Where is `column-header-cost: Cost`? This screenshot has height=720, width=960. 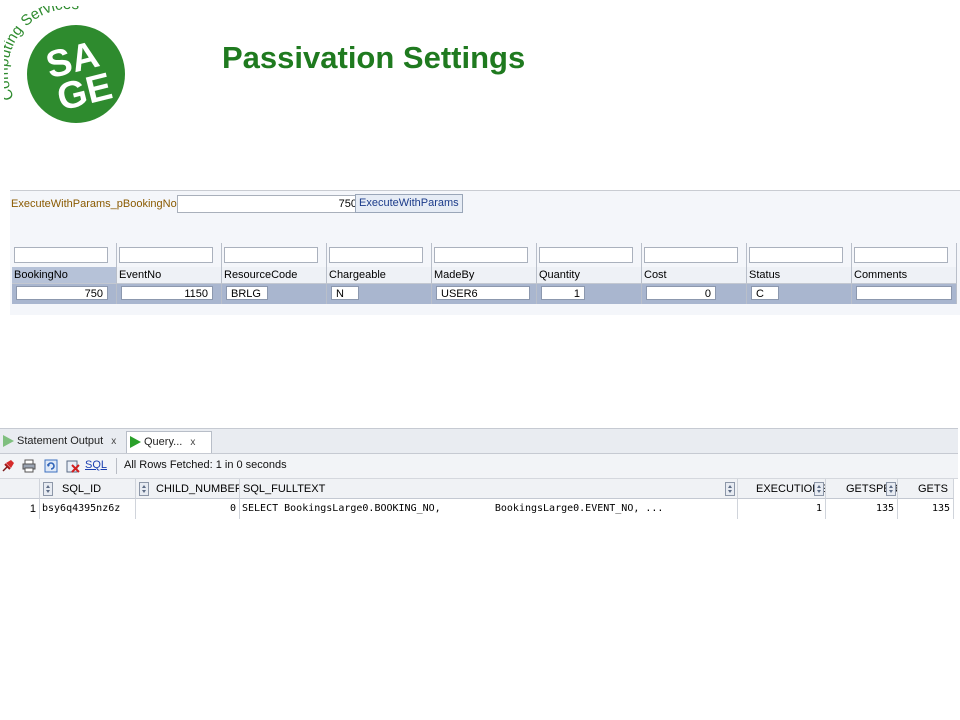
column-header-cost: Cost is located at coordinates (694, 275).